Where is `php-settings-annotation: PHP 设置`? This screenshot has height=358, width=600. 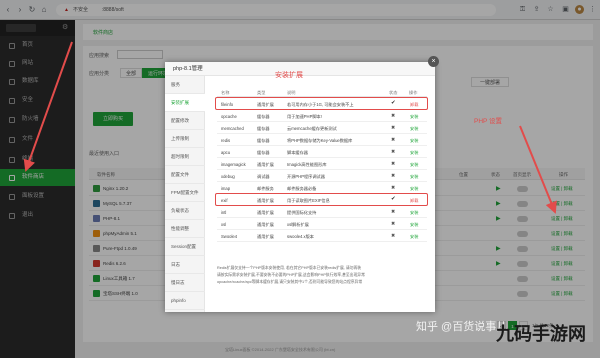 php-settings-annotation: PHP 设置 is located at coordinates (488, 121).